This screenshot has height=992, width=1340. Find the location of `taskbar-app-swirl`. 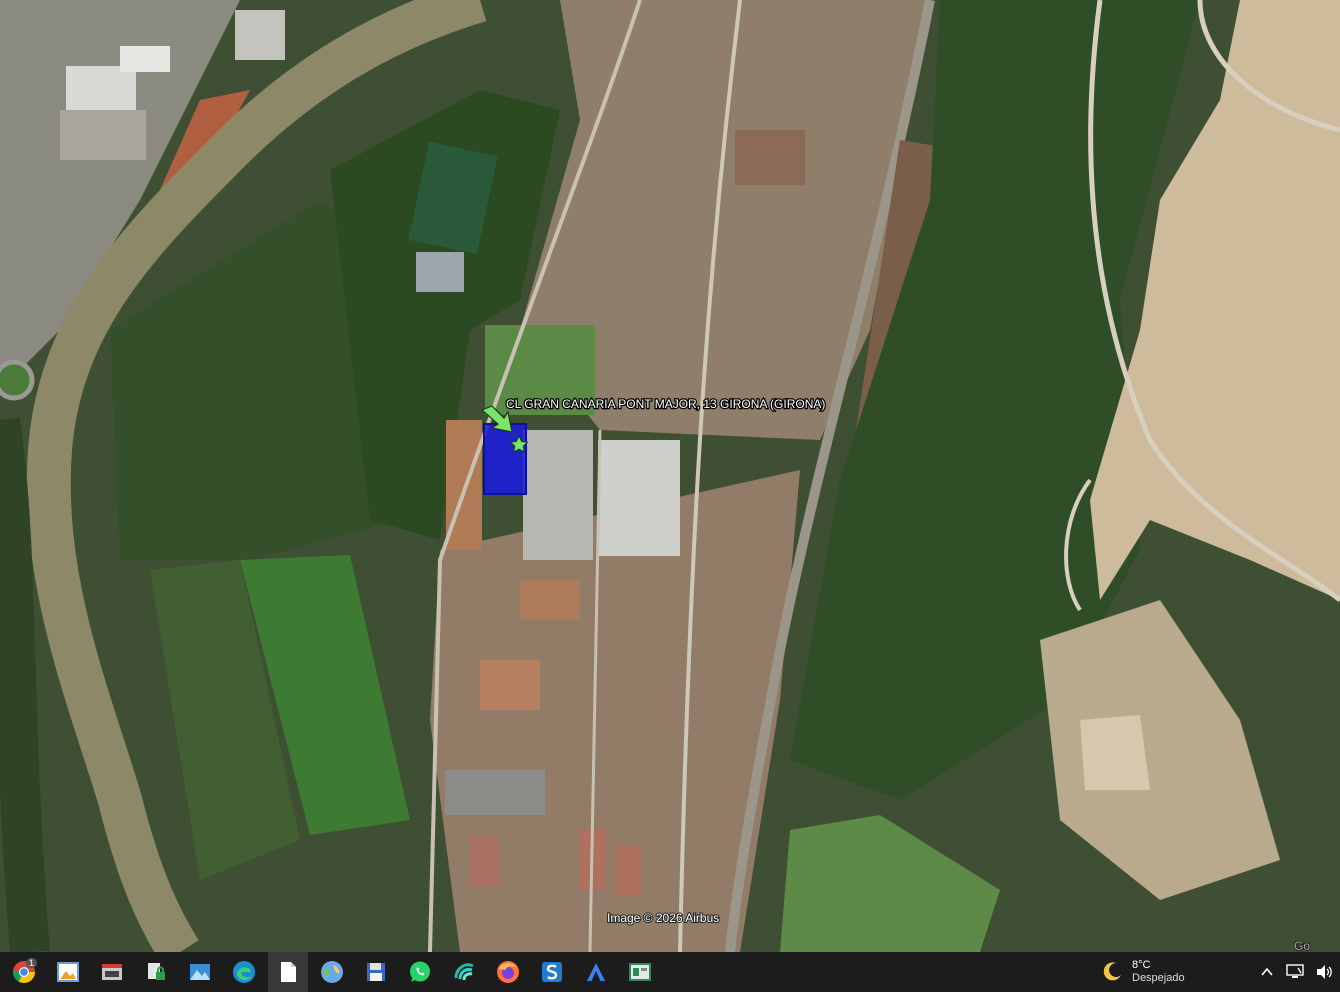

taskbar-app-swirl is located at coordinates (464, 972).